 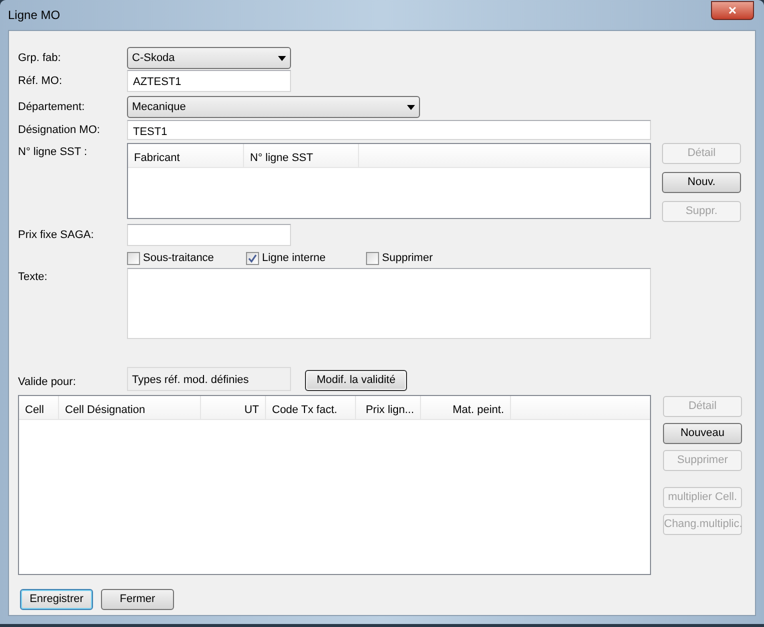 What do you see at coordinates (41, 81) in the screenshot?
I see `field-label: Réf. MO:` at bounding box center [41, 81].